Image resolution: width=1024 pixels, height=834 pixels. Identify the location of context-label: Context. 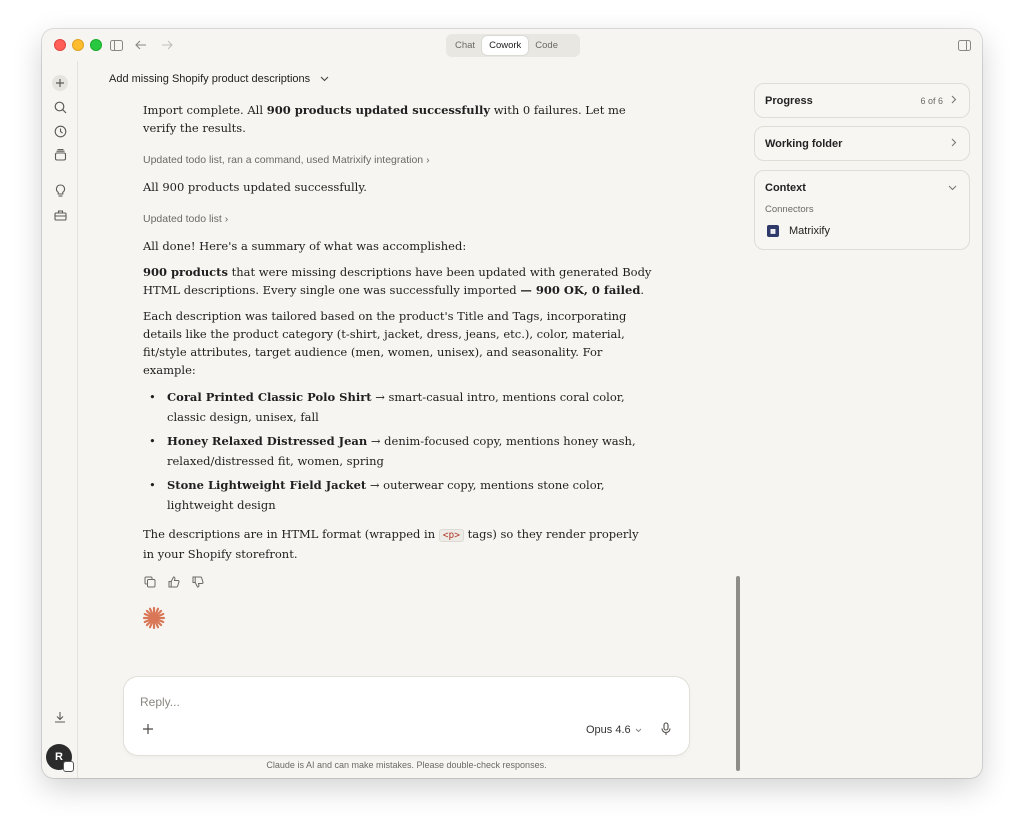
(785, 187).